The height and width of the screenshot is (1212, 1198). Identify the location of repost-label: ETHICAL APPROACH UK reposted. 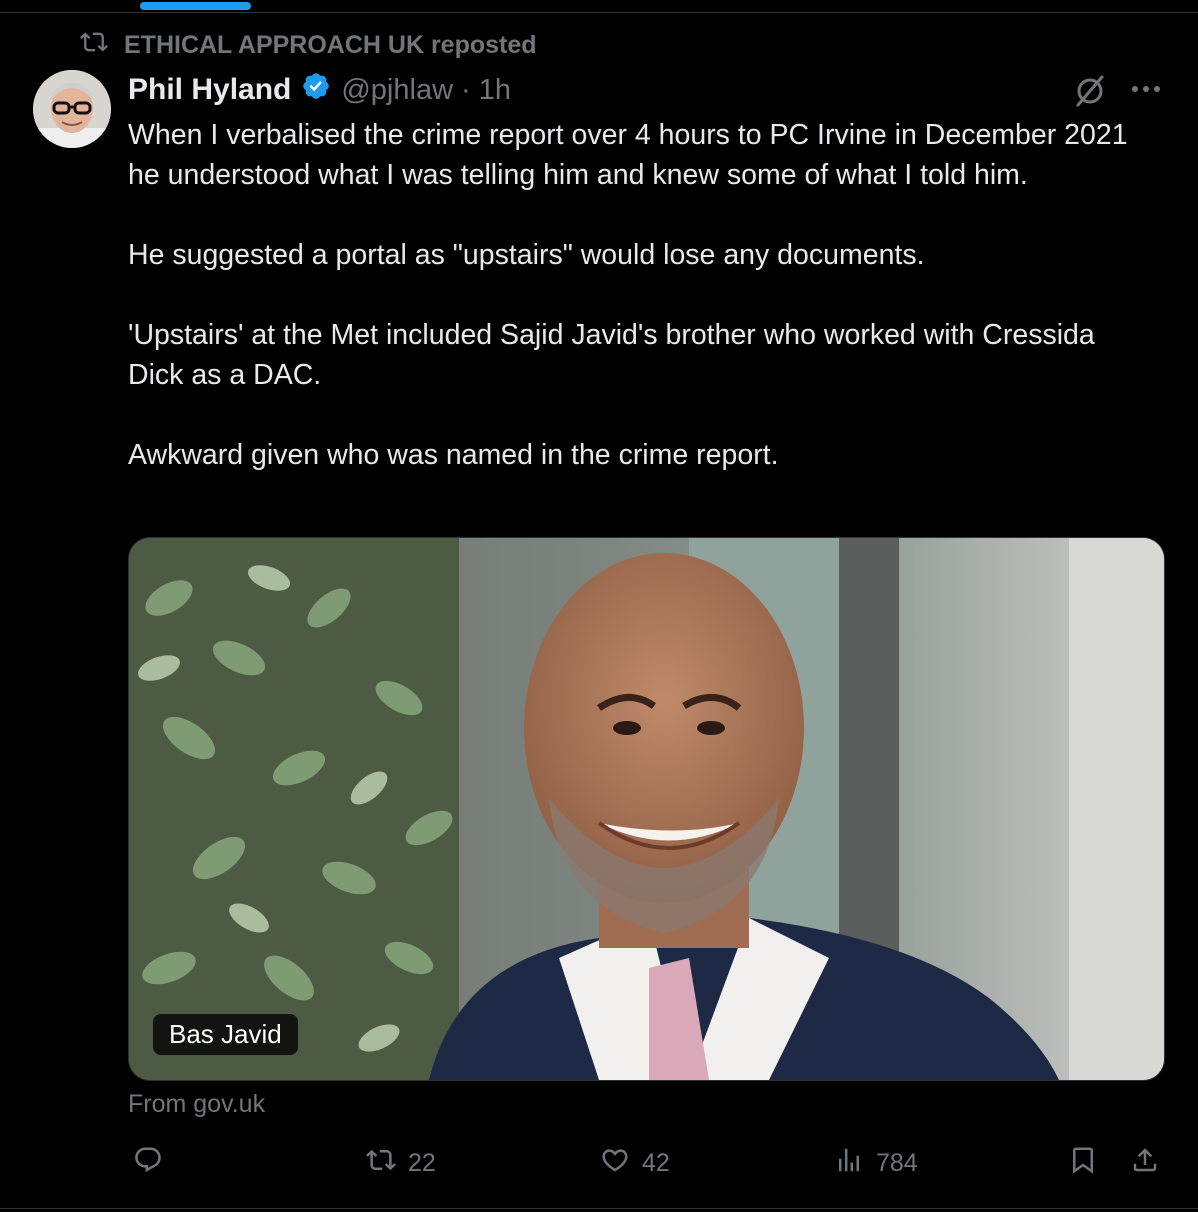
(330, 44).